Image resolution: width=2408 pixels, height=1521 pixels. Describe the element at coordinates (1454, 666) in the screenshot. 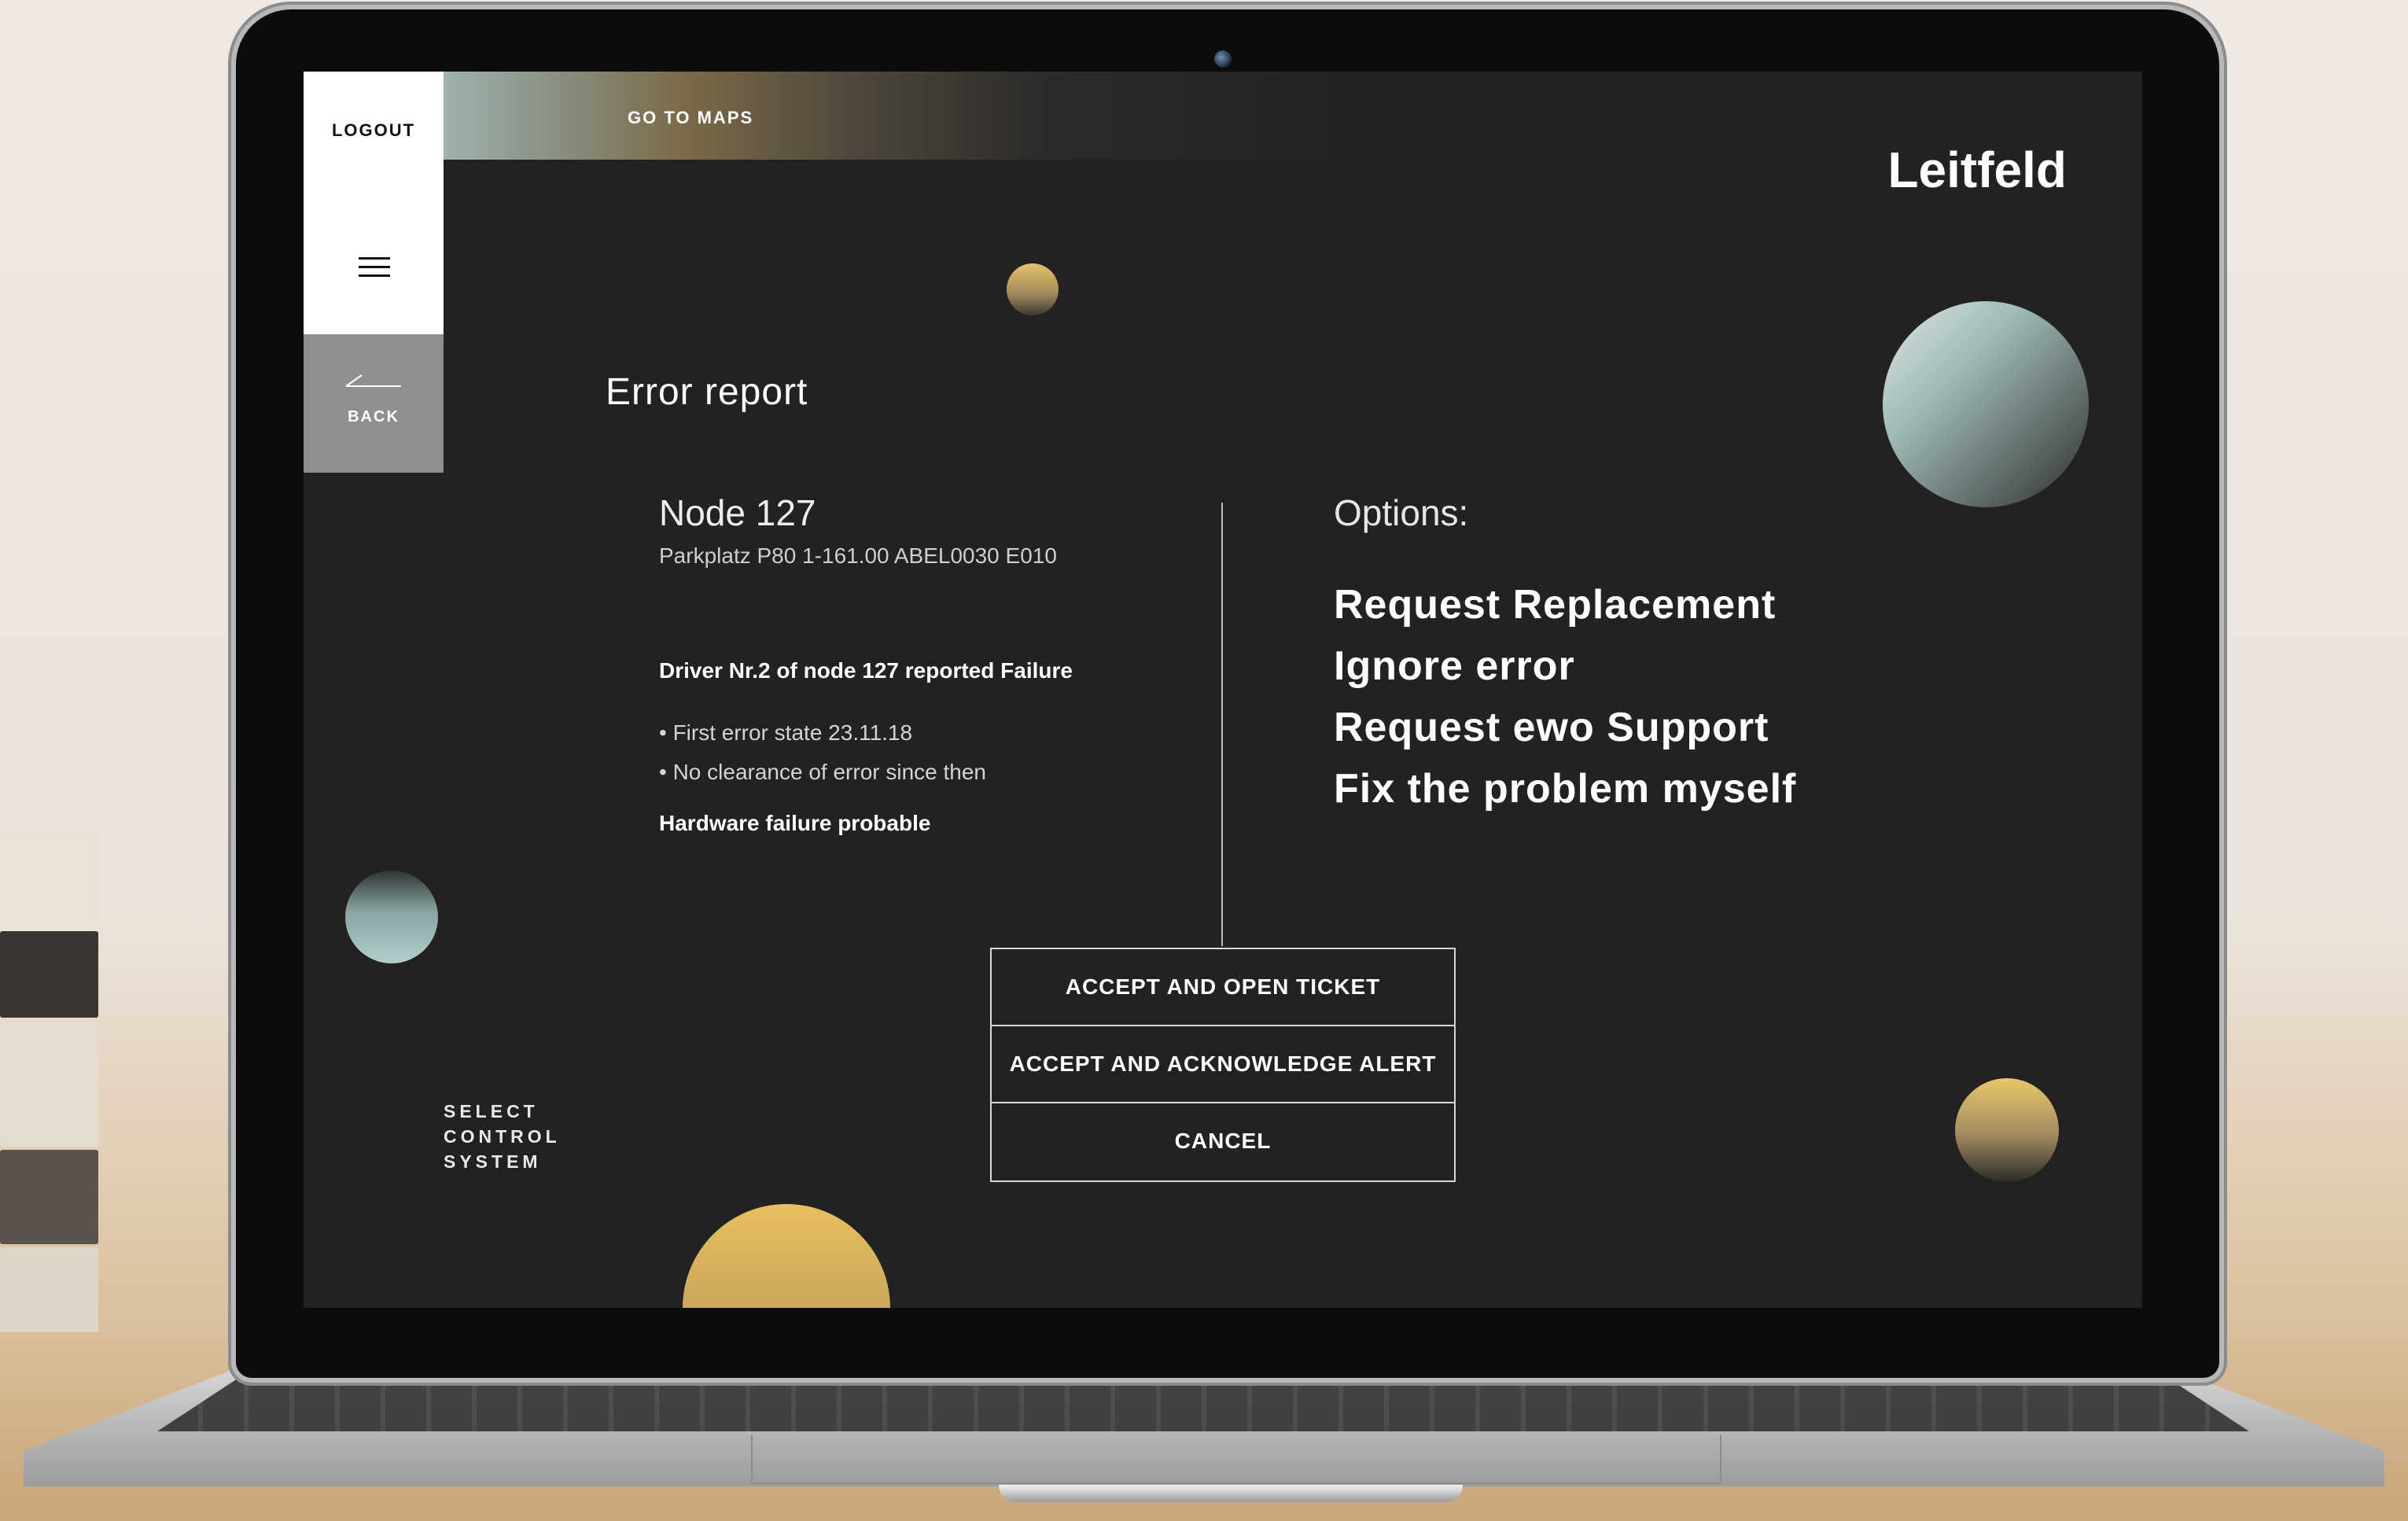

I see `option-ignore-error: Ignore error` at that location.